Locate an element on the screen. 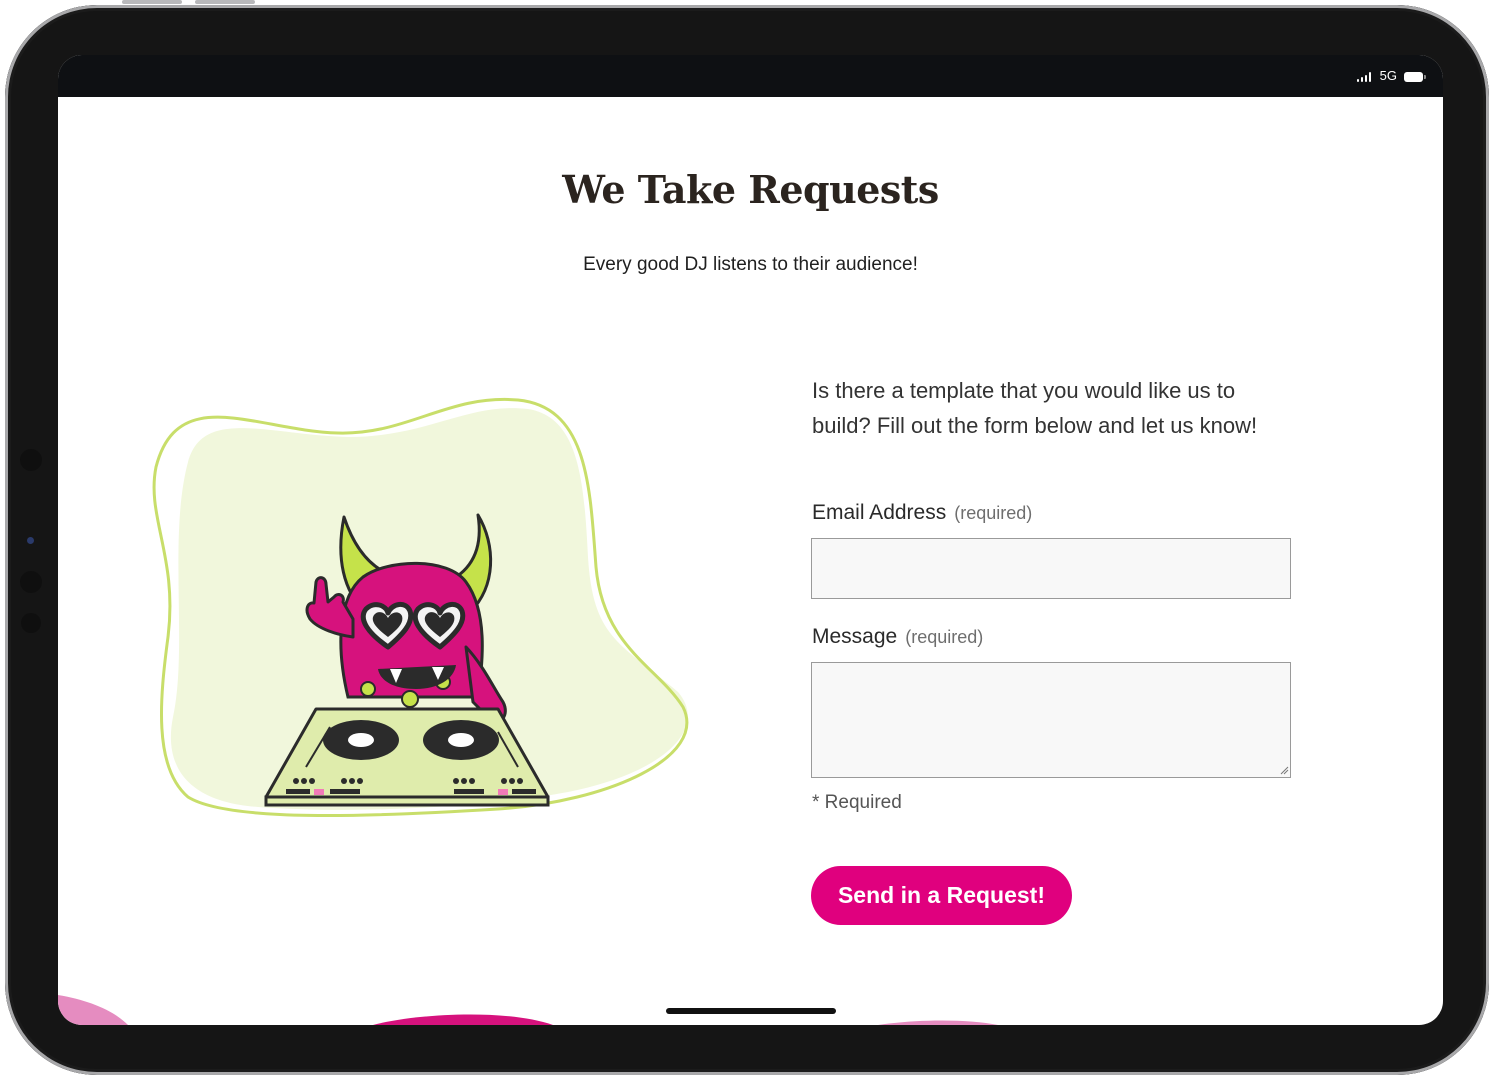 The width and height of the screenshot is (1497, 1081). message-required-hint: (required) is located at coordinates (944, 637).